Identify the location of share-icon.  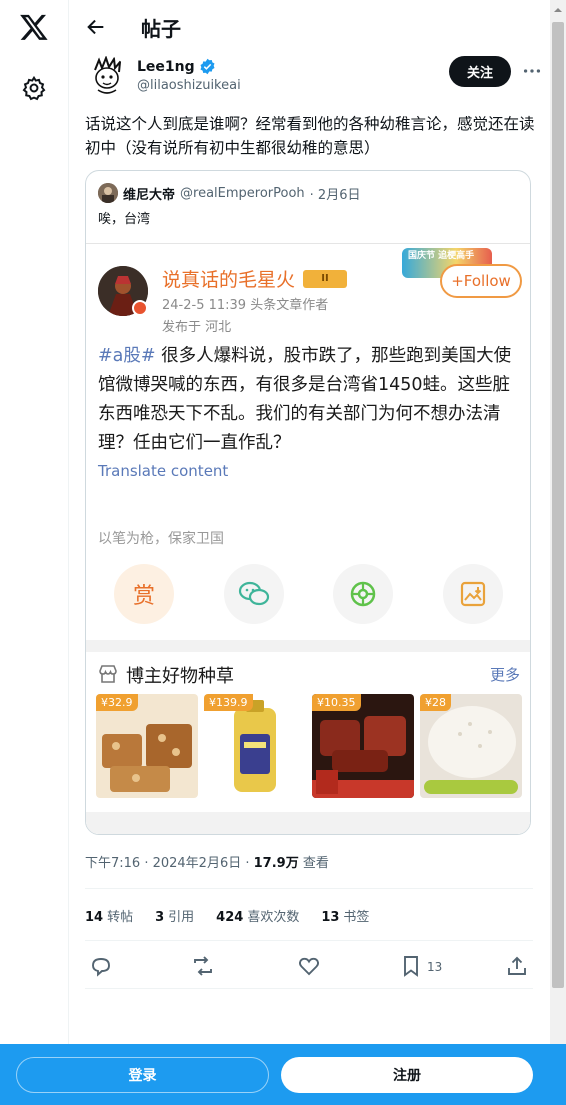
(517, 966).